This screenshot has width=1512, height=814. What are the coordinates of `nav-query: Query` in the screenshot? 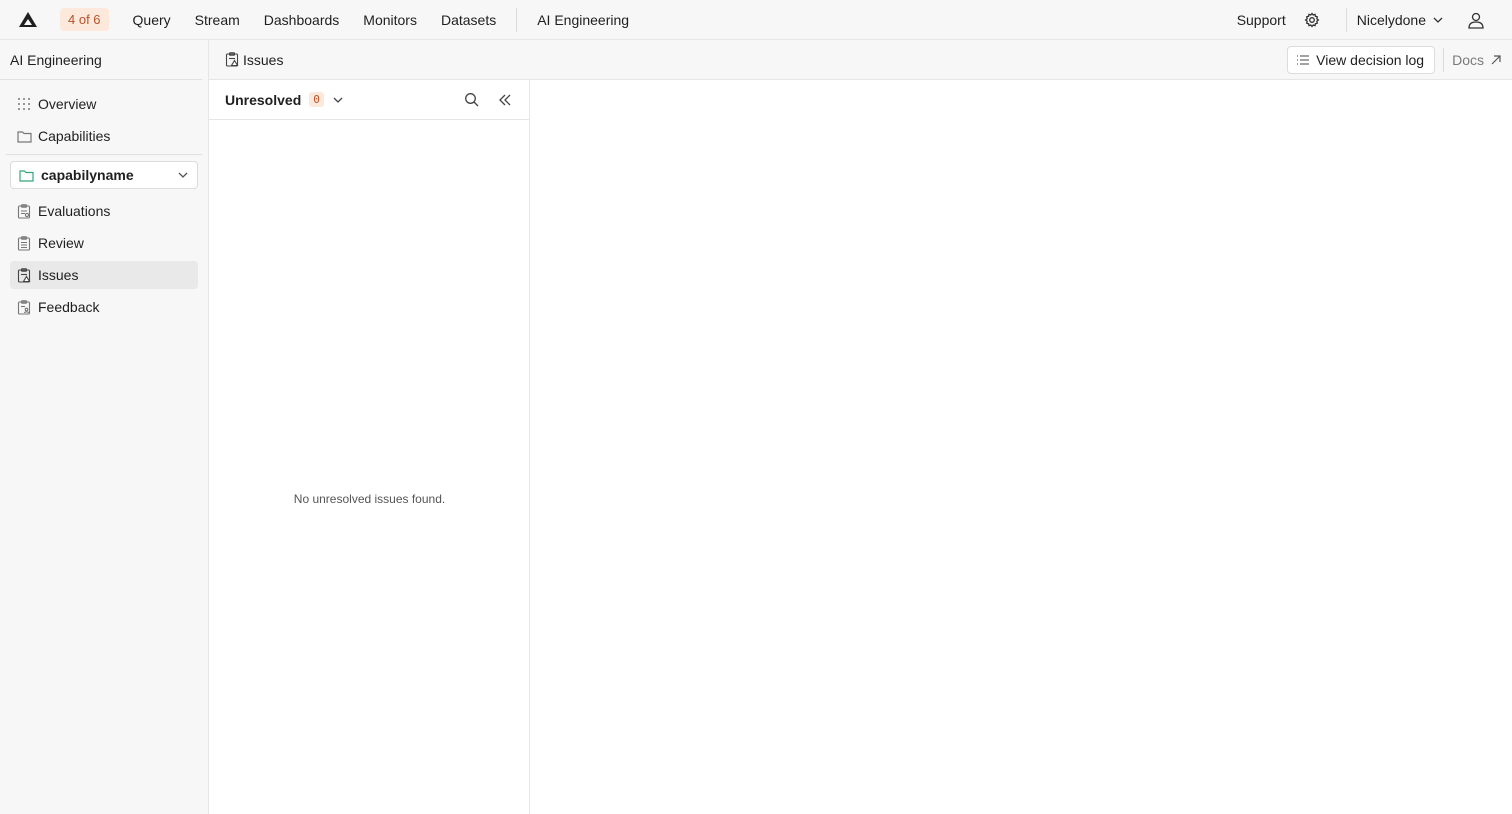 It's located at (152, 20).